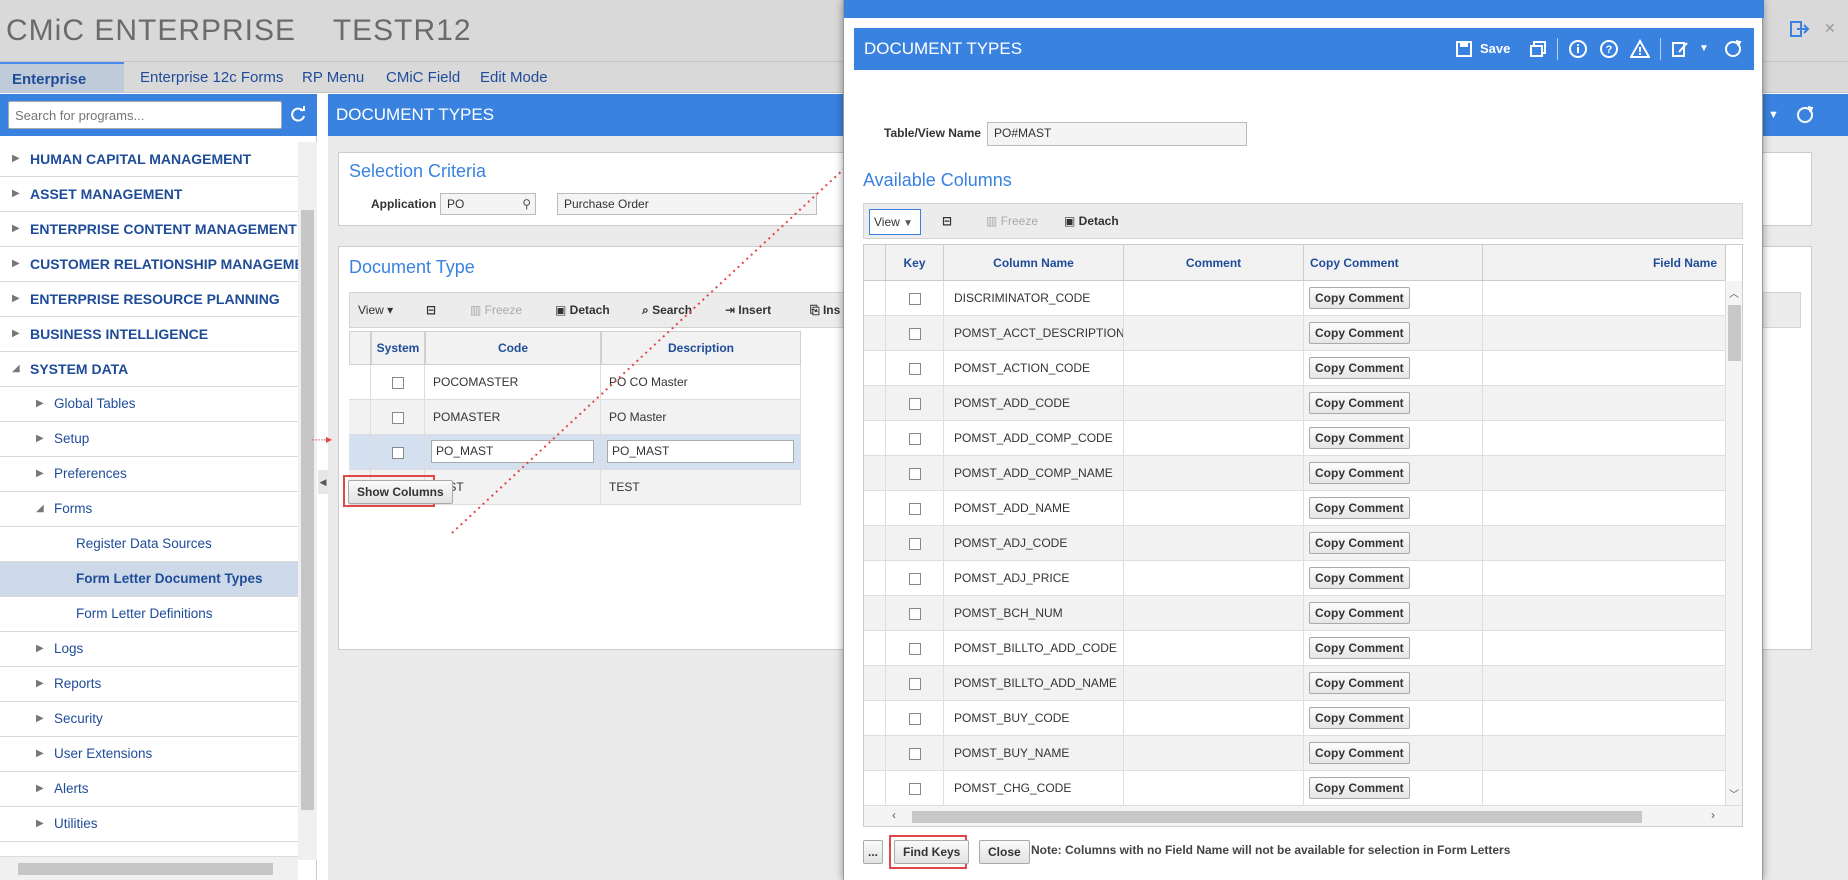  What do you see at coordinates (1495, 49) in the screenshot?
I see `save-button: Save` at bounding box center [1495, 49].